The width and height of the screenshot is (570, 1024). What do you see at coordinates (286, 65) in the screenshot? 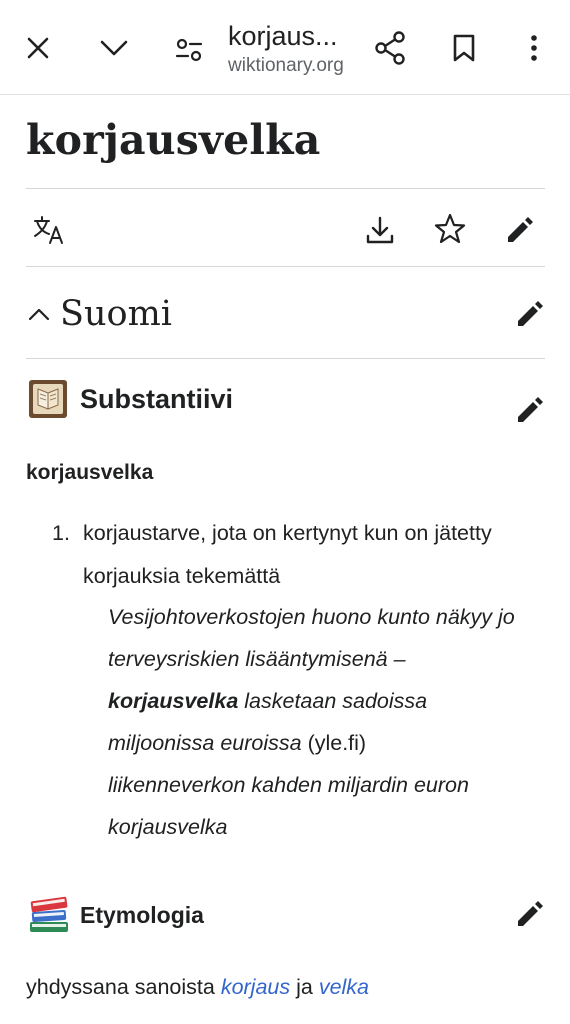
I see `tab-url: wiktionary.org` at bounding box center [286, 65].